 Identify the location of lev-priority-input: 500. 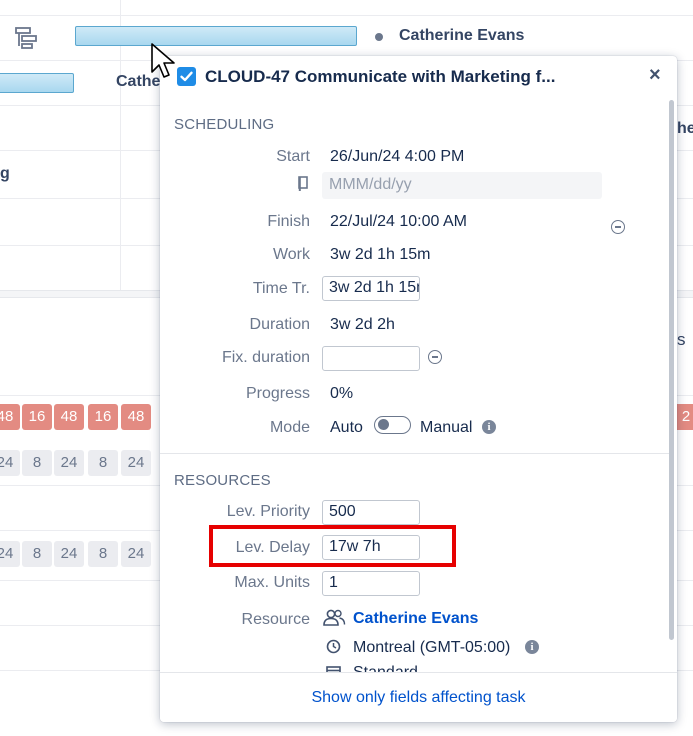
(371, 512).